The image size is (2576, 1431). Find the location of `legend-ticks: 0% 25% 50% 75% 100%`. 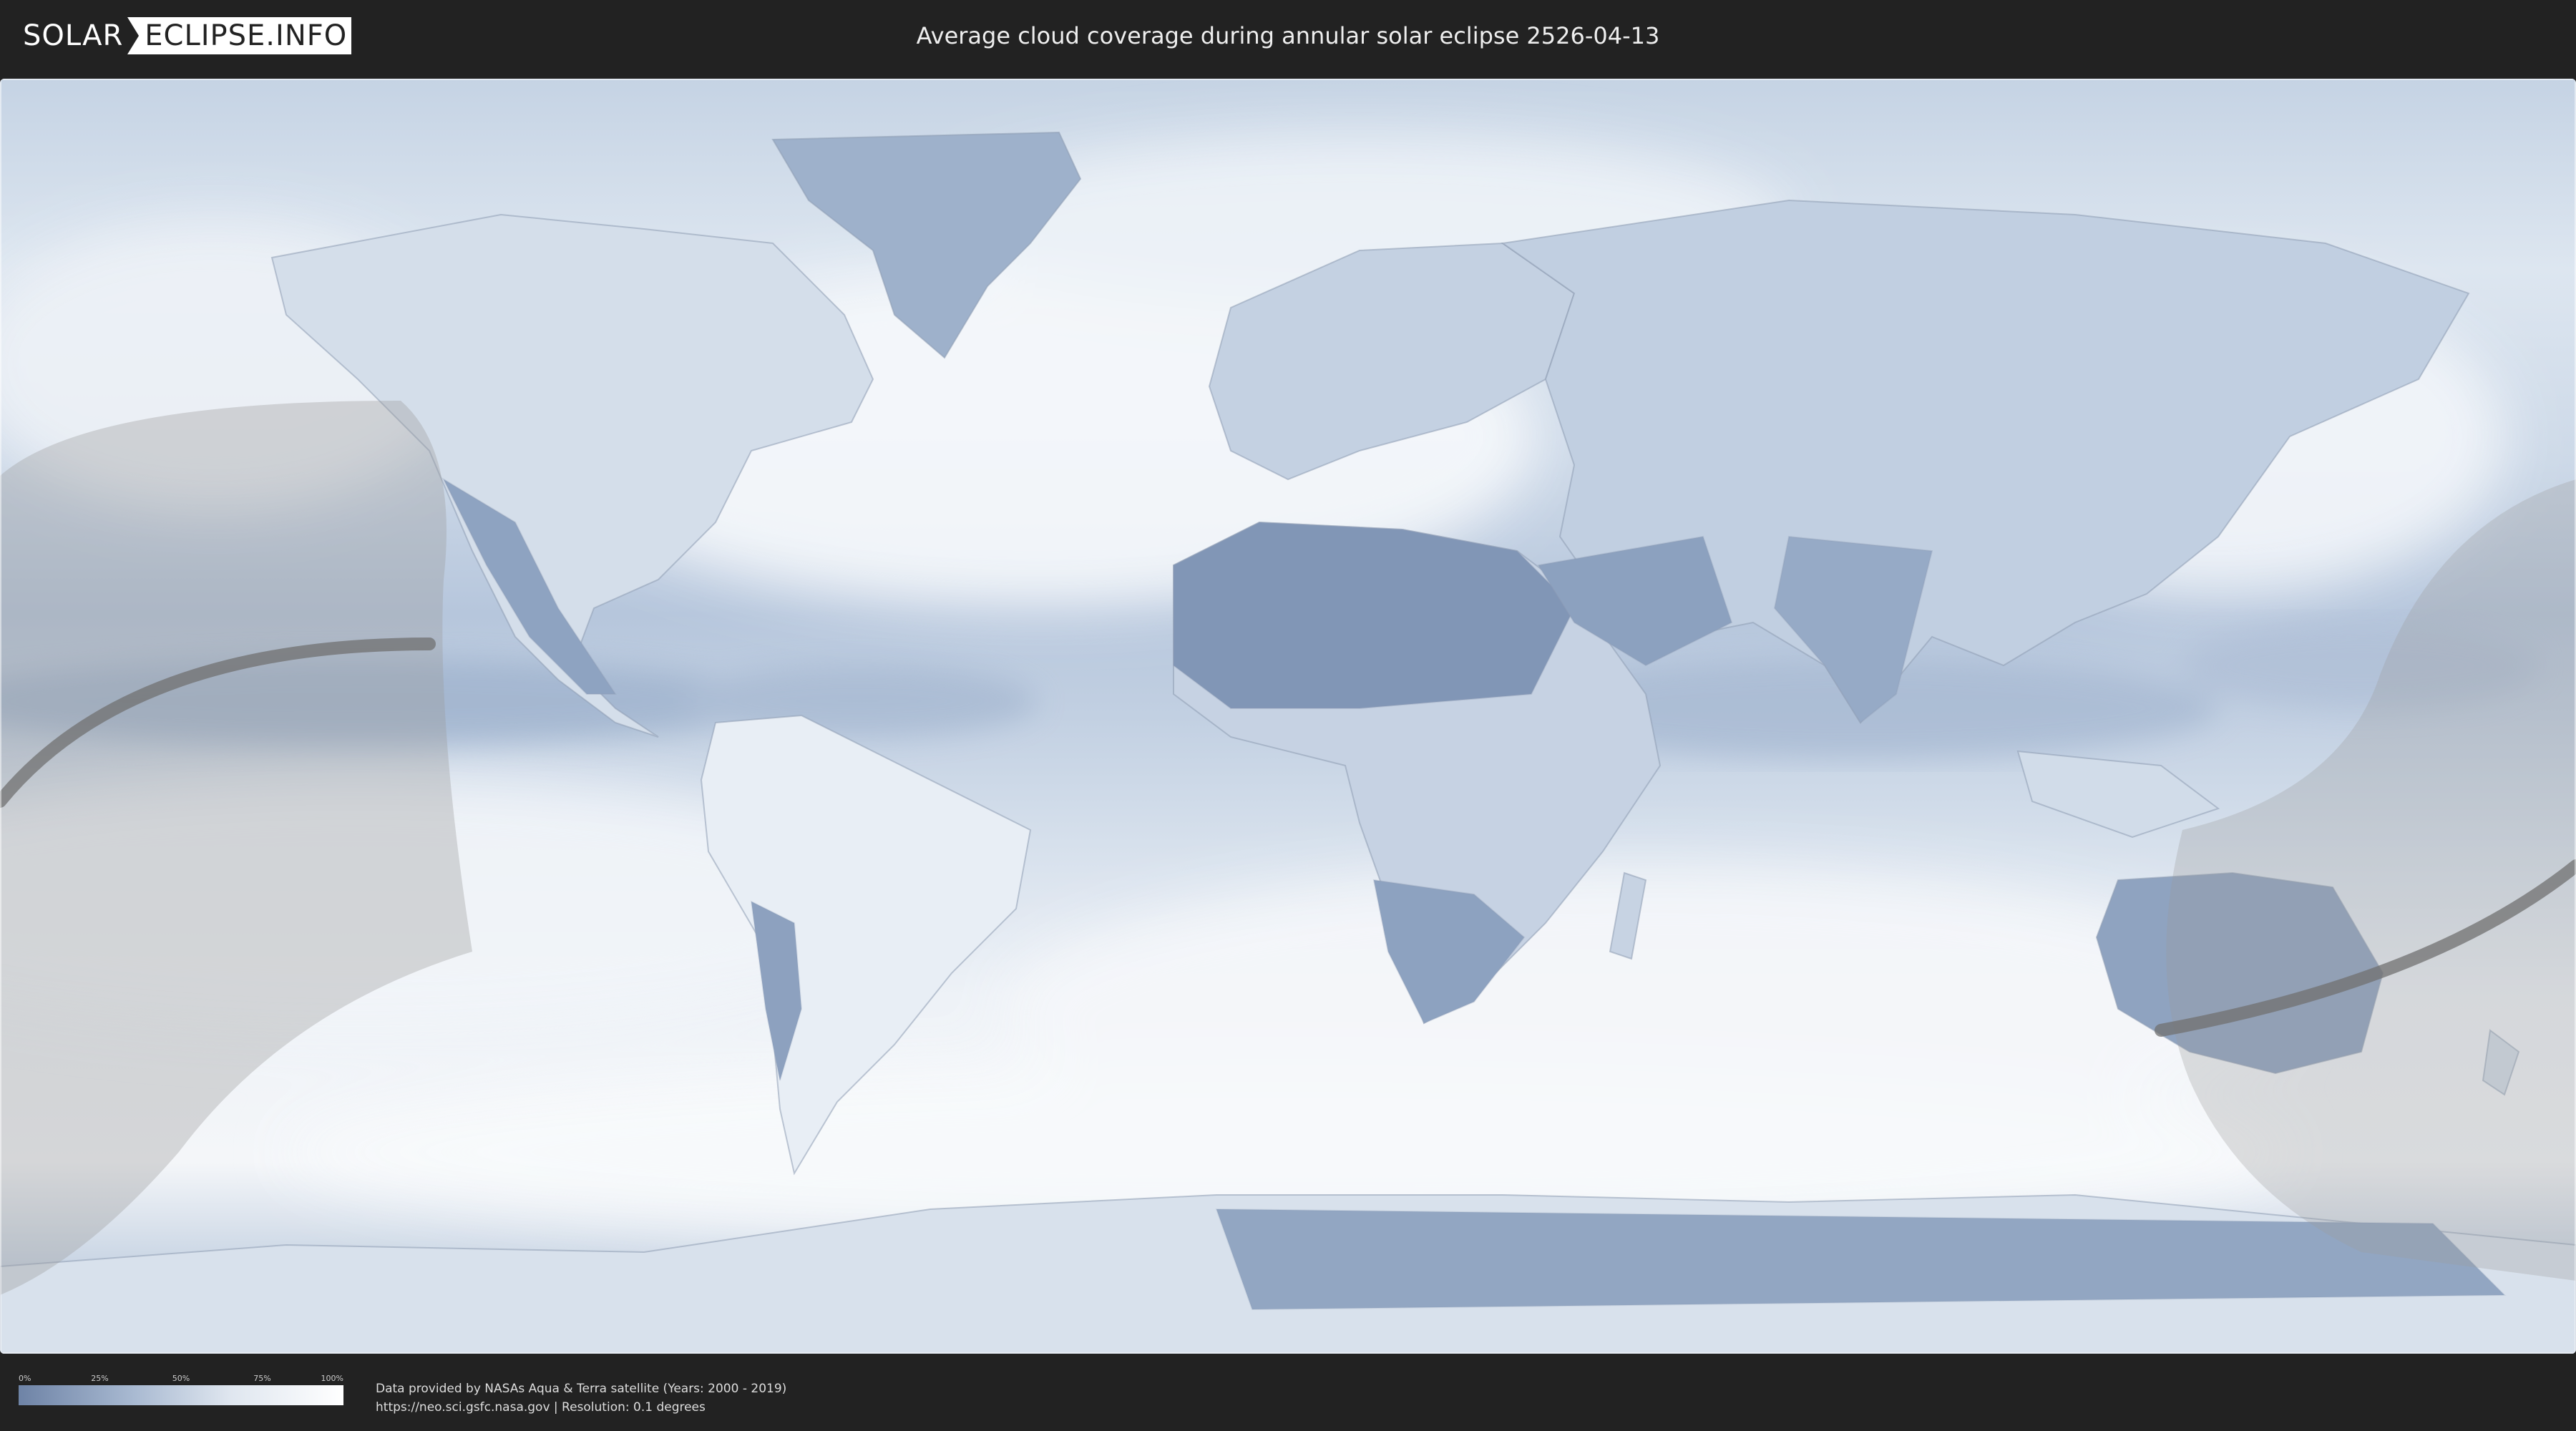

legend-ticks: 0% 25% 50% 75% 100% is located at coordinates (181, 1379).